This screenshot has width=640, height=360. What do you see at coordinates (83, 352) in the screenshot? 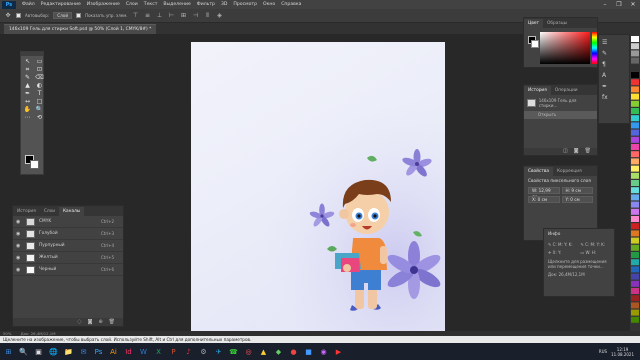
I see `taskbar-app-icon: ✉` at bounding box center [83, 352].